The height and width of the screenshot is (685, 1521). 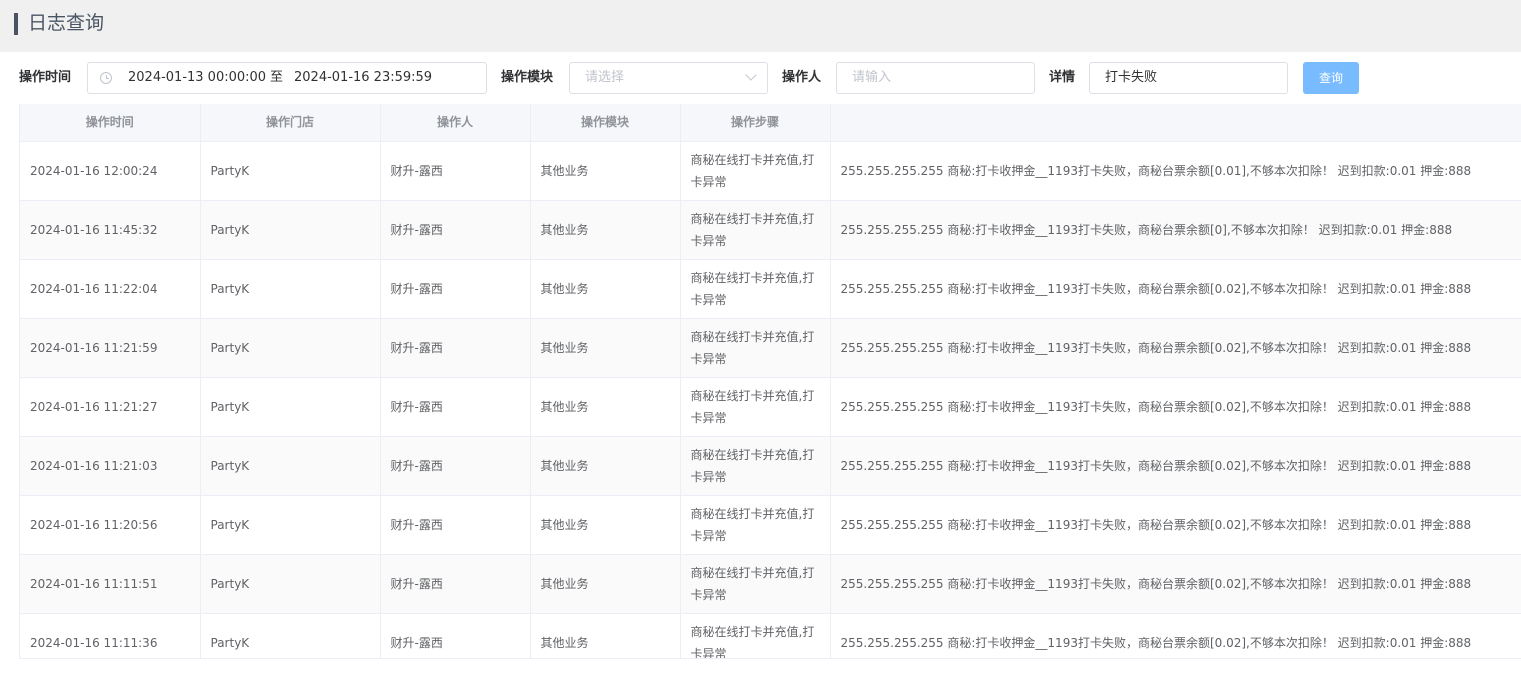 I want to click on date-end: 2024-01-16 23:59:59, so click(x=363, y=78).